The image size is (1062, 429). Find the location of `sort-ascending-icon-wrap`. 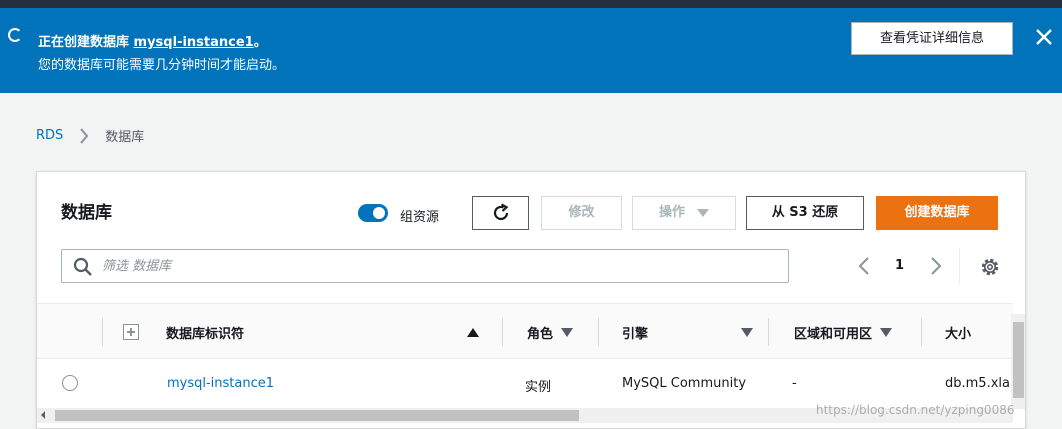

sort-ascending-icon-wrap is located at coordinates (473, 332).